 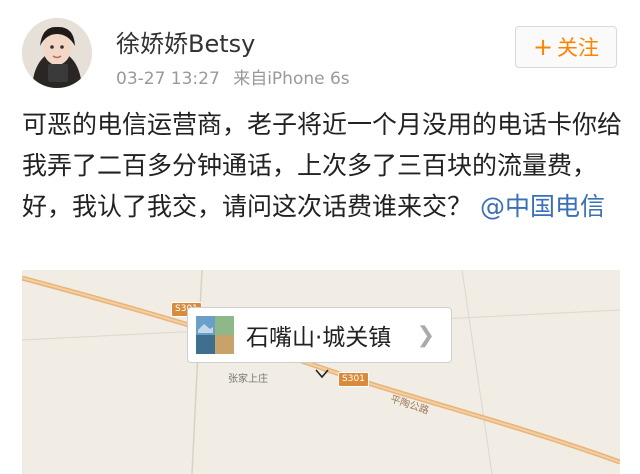 I want to click on follow-button: + 关注, so click(x=566, y=47).